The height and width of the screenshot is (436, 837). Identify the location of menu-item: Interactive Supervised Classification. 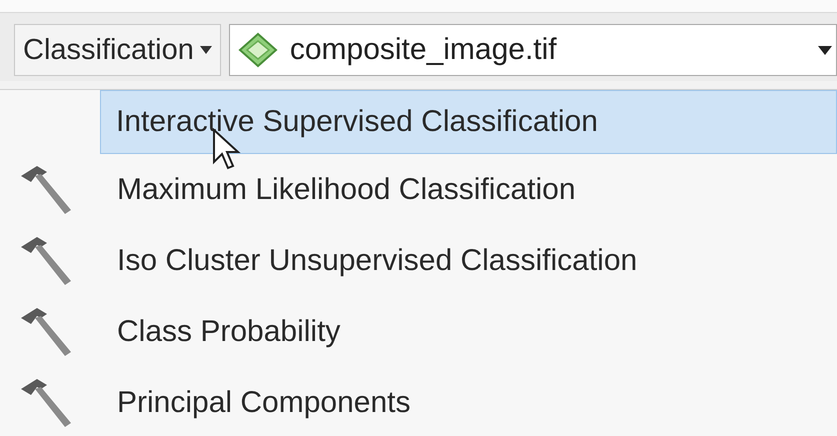
(468, 122).